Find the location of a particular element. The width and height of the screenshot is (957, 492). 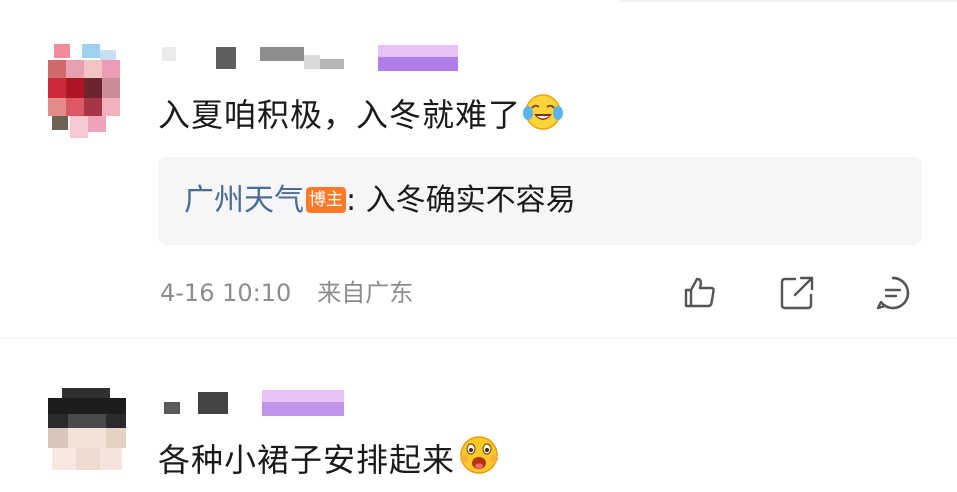

comment-text-content: 各种小裙子安排起来 is located at coordinates (307, 460).